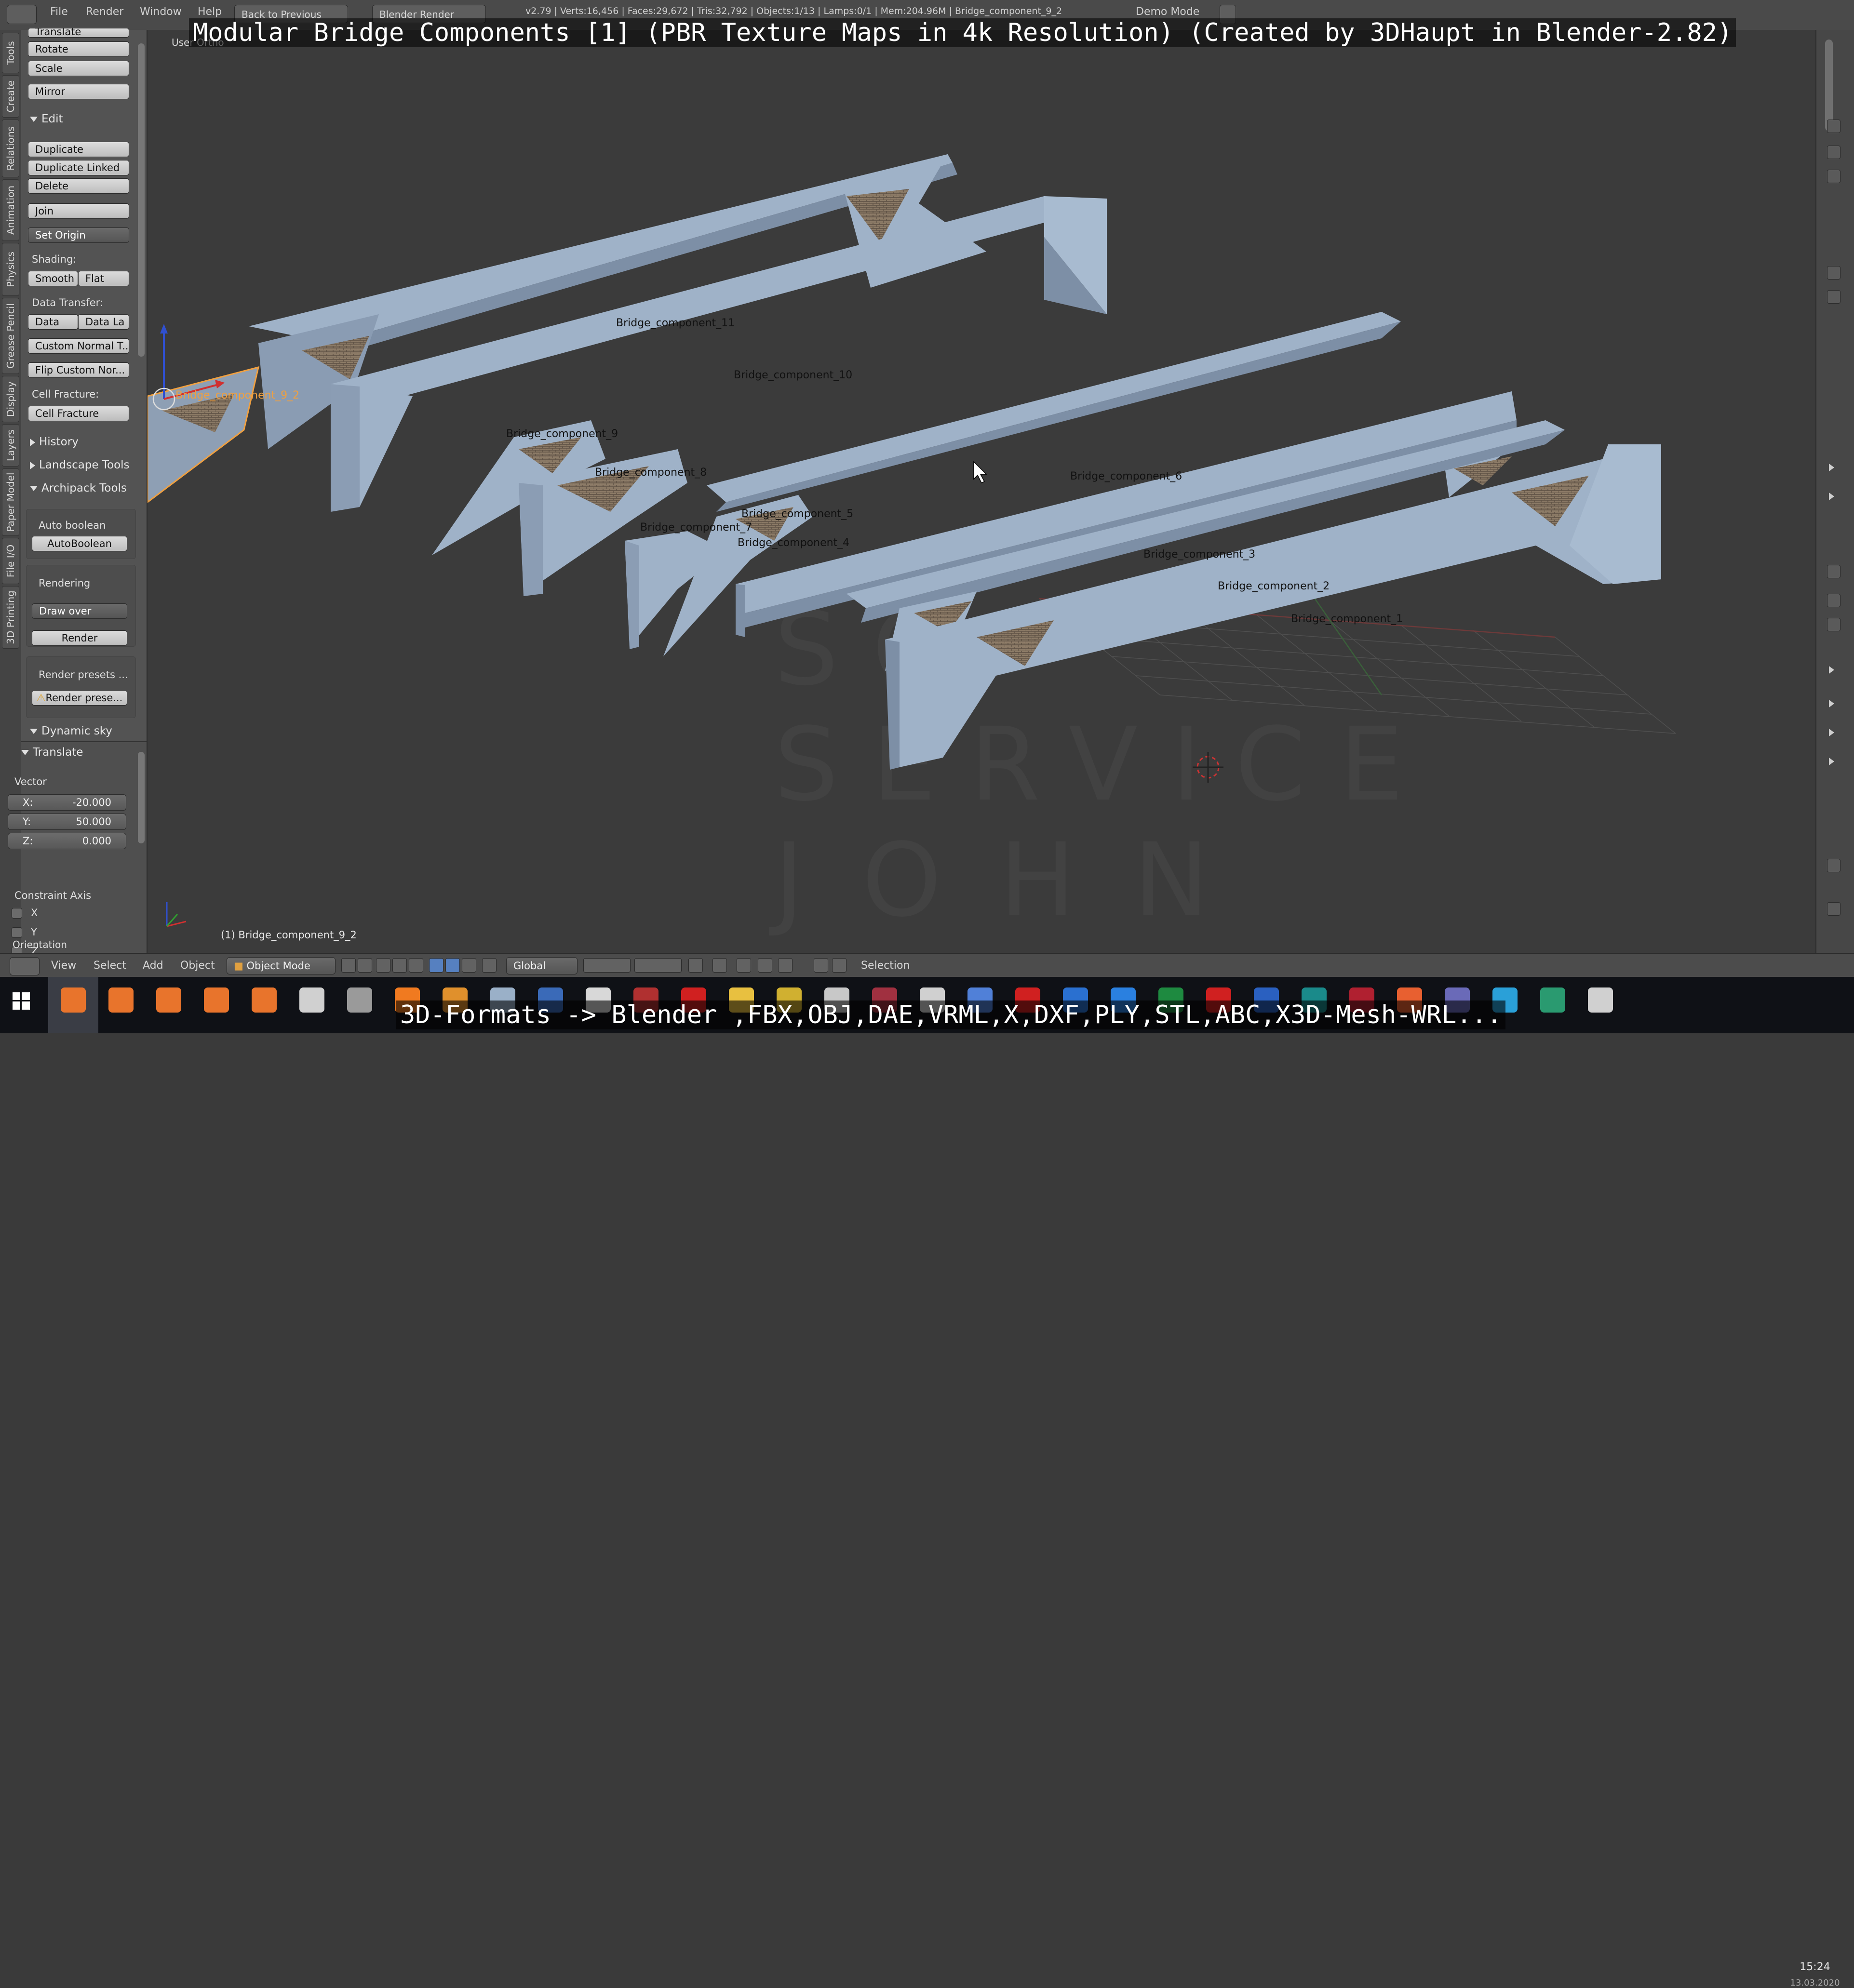 This screenshot has height=1988, width=1854. What do you see at coordinates (281, 965) in the screenshot?
I see `mode-dropdown: ■ Object Mode` at bounding box center [281, 965].